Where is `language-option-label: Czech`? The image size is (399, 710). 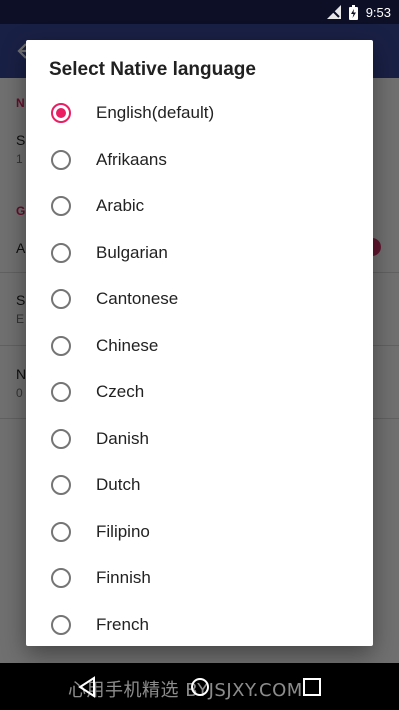 language-option-label: Czech is located at coordinates (120, 392).